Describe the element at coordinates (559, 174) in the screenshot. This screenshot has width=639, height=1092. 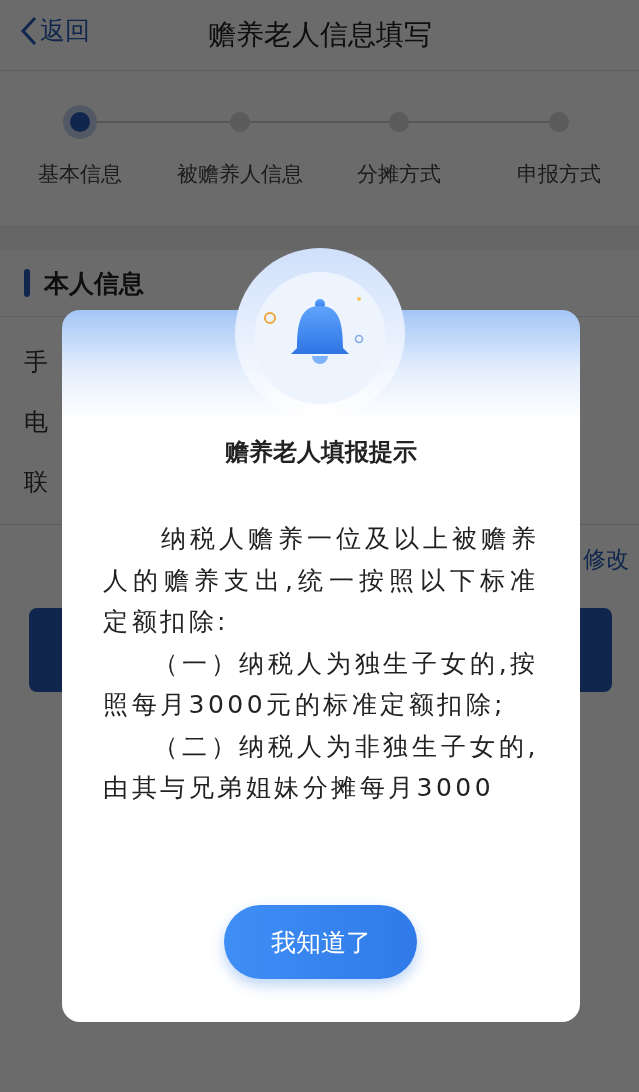
I see `step-label: 申报方式` at that location.